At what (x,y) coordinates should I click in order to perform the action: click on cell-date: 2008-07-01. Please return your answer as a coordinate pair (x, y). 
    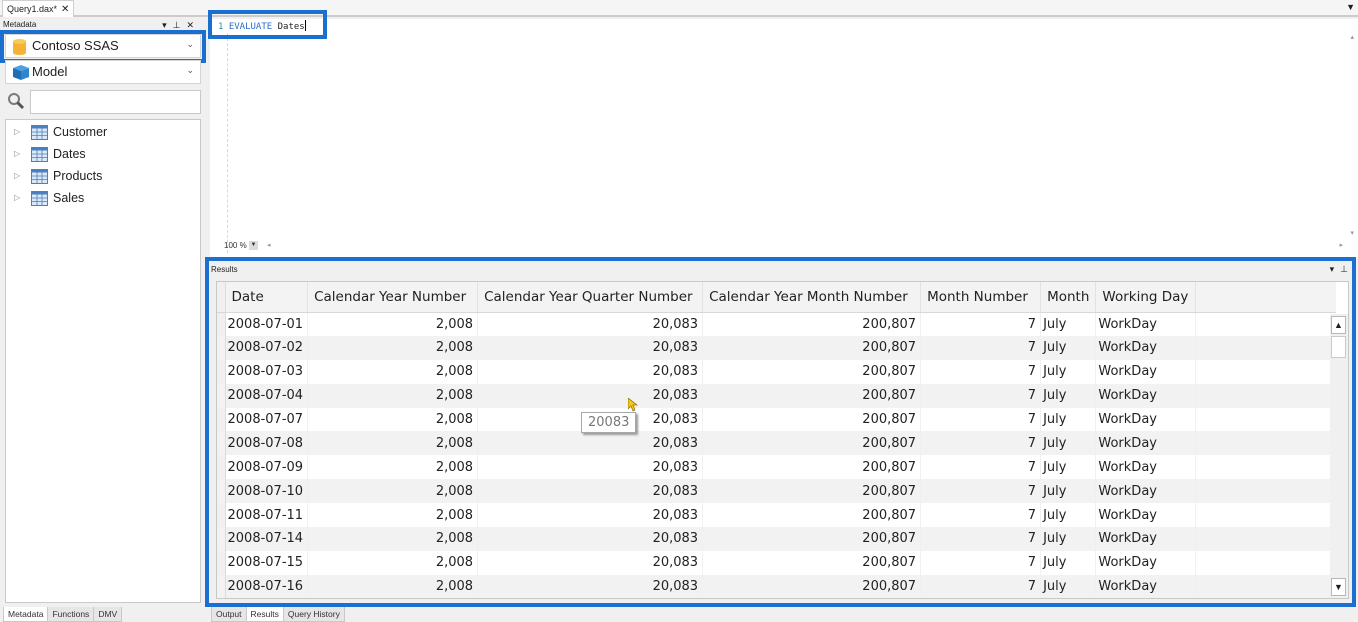
    Looking at the image, I should click on (267, 324).